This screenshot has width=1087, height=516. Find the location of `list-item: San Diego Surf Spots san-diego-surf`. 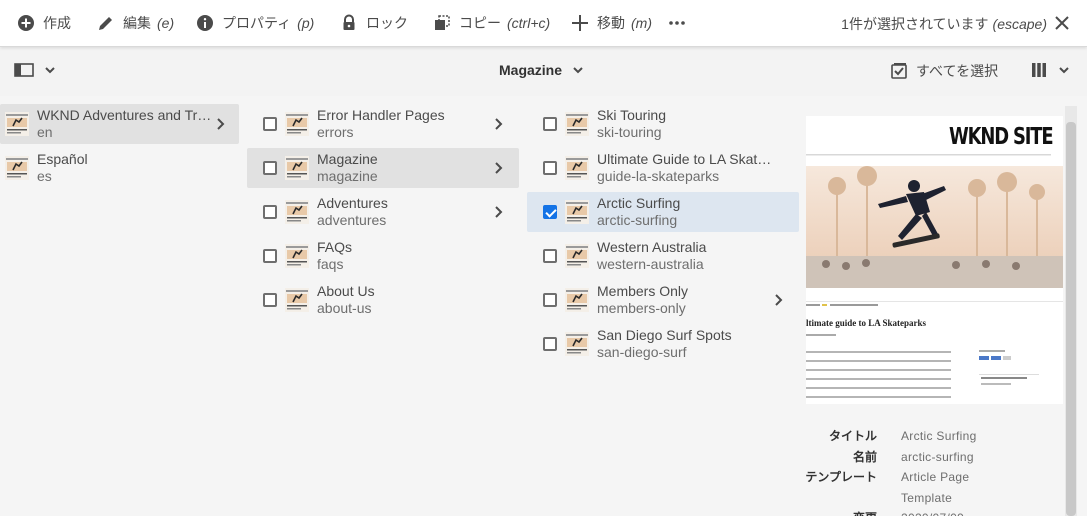

list-item: San Diego Surf Spots san-diego-surf is located at coordinates (663, 344).